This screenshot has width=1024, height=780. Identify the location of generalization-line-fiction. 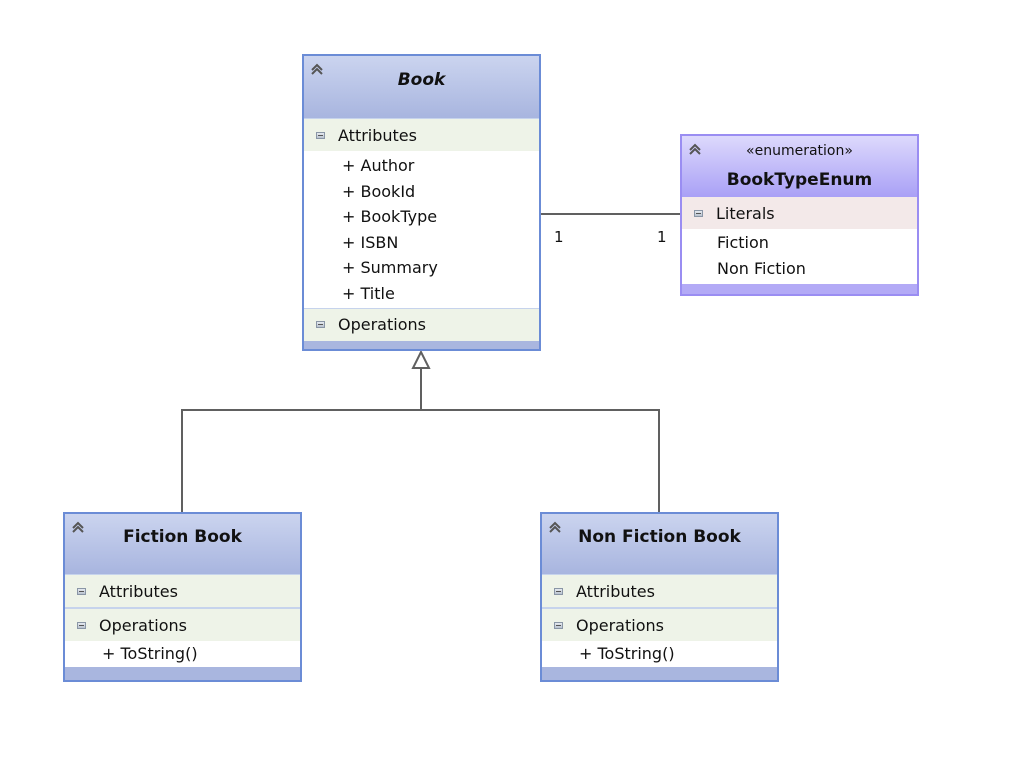
(301, 440).